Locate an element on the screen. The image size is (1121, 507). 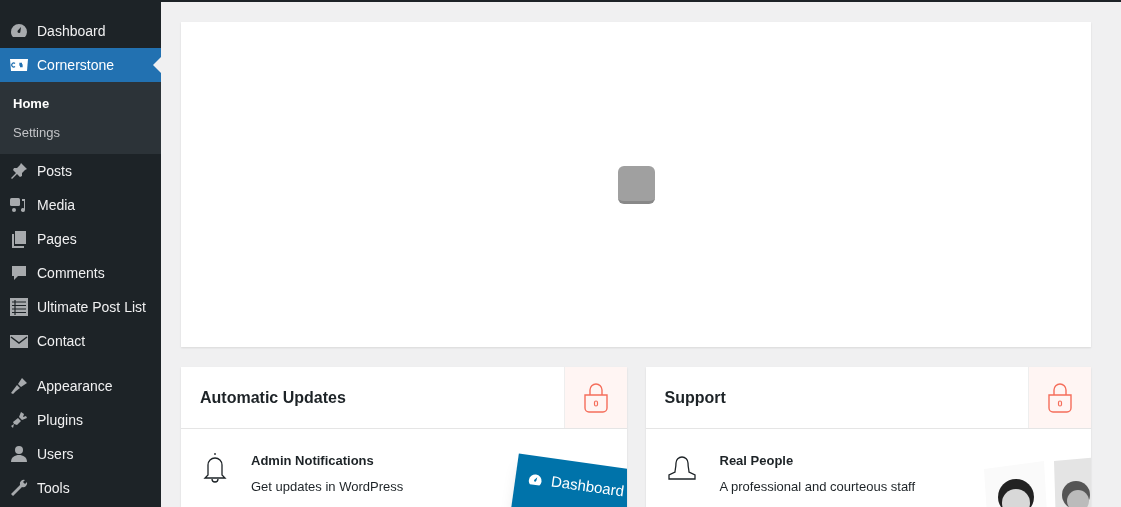
sidebar-item: Cornerstone is located at coordinates (80, 65).